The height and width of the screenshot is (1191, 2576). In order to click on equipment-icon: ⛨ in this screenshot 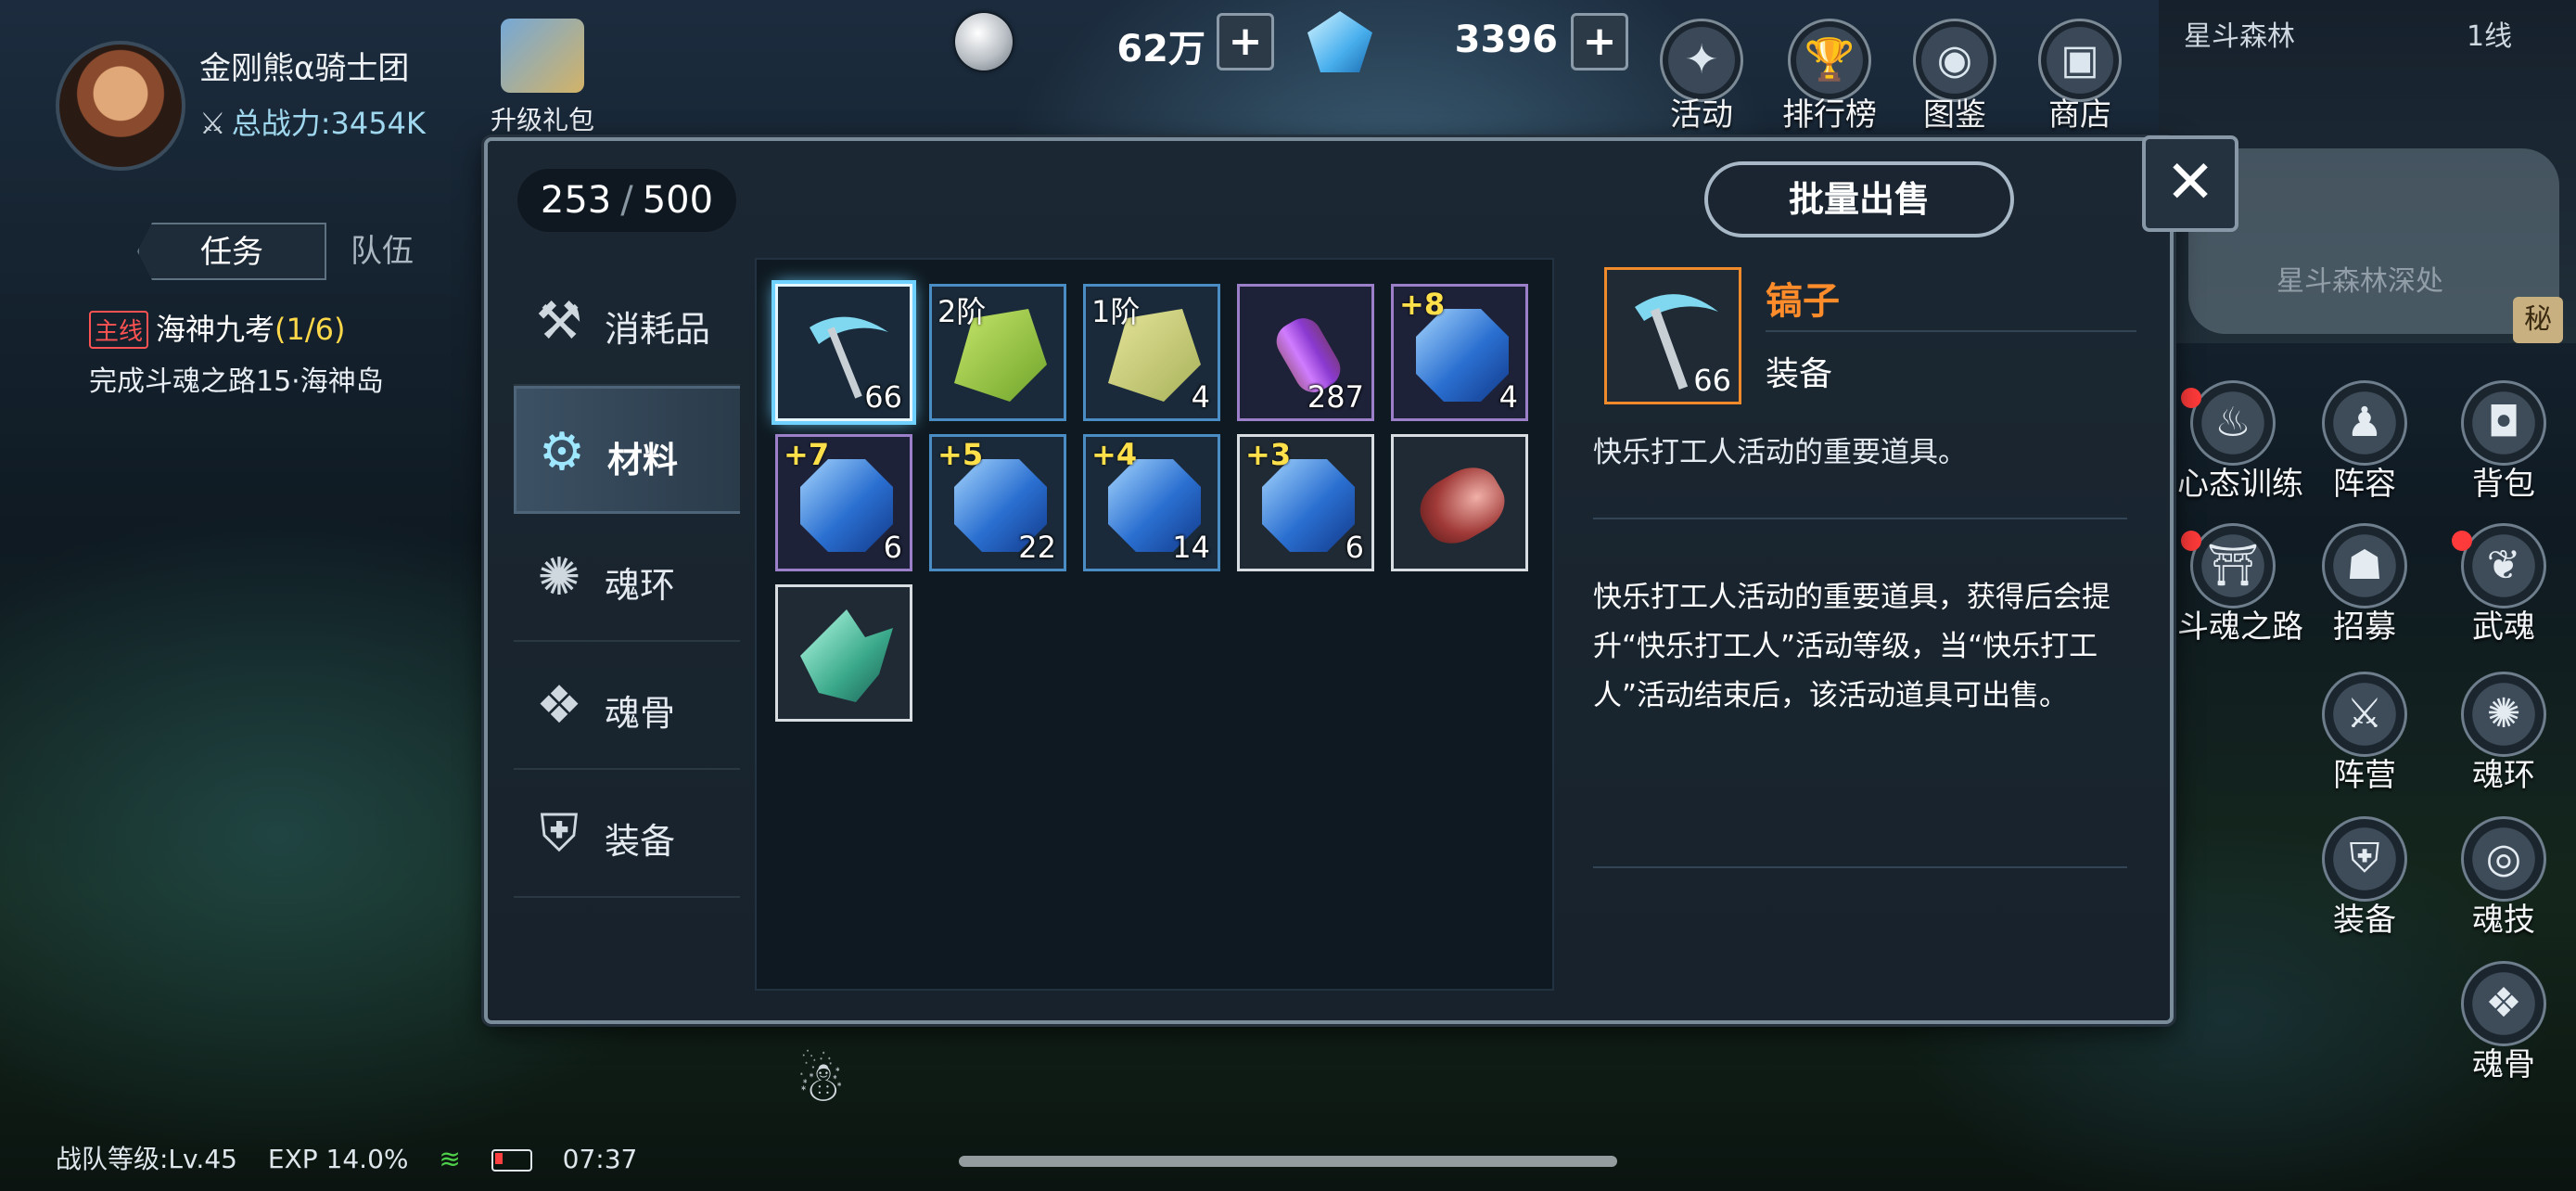, I will do `click(2365, 859)`.